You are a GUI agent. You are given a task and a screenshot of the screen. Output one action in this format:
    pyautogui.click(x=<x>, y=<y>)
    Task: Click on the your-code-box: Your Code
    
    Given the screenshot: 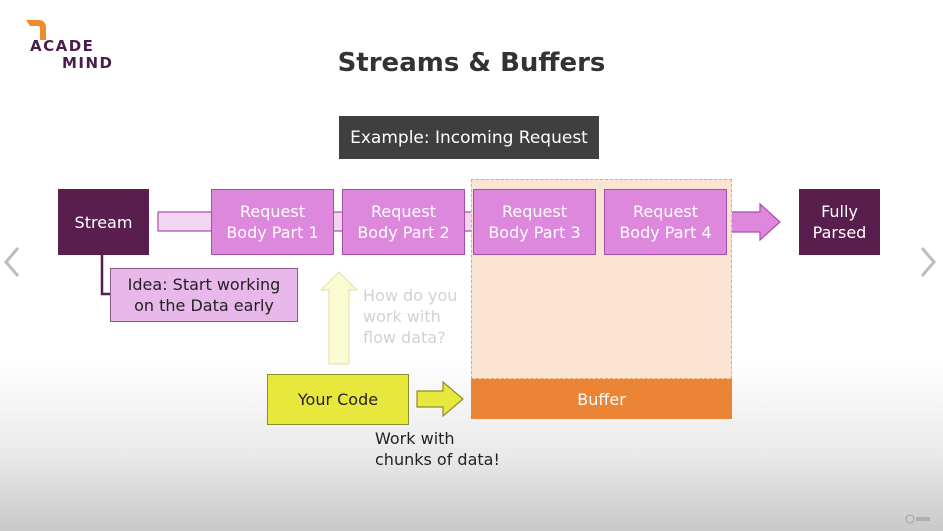 What is the action you would take?
    pyautogui.click(x=338, y=399)
    